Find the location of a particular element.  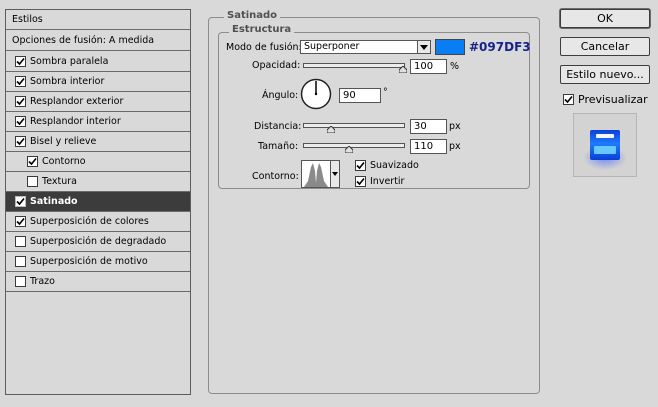

style-item-contorno: Contorno is located at coordinates (98, 162).